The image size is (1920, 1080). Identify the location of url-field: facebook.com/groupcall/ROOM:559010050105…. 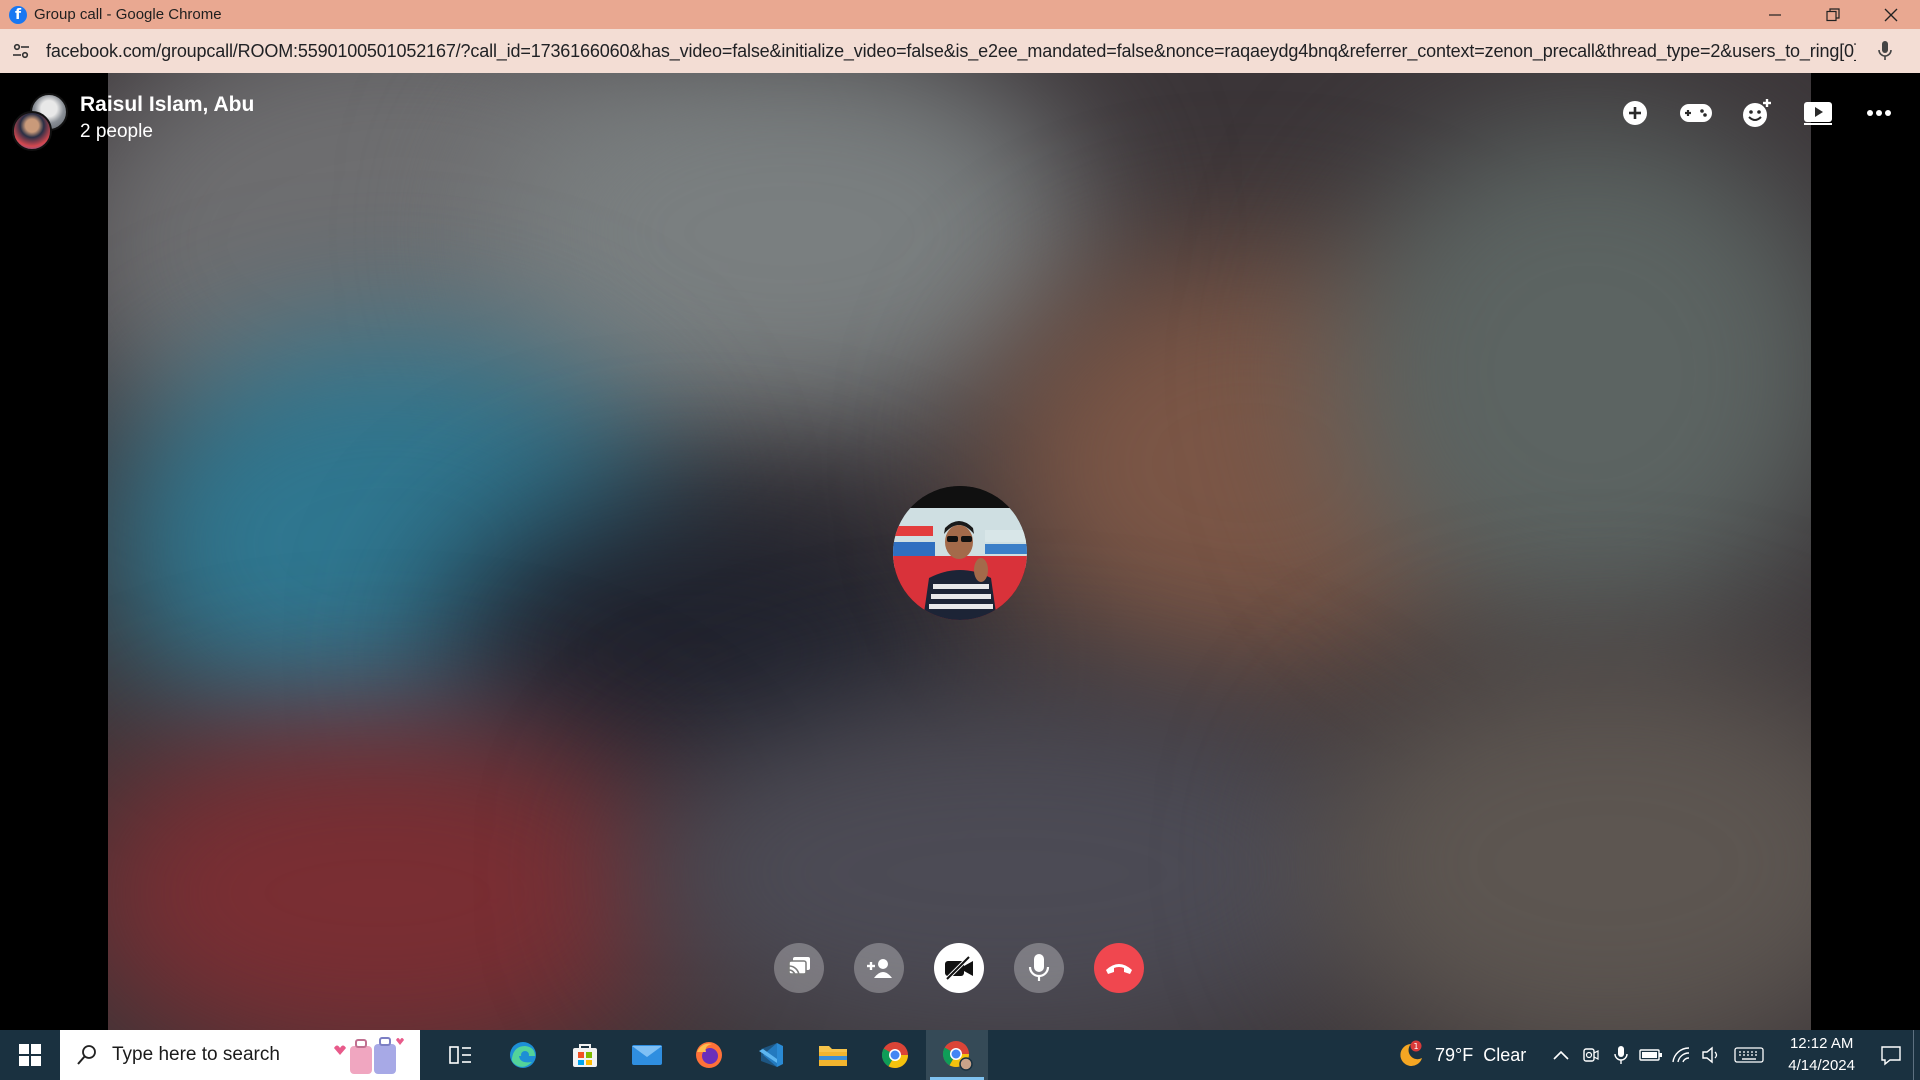
(951, 51).